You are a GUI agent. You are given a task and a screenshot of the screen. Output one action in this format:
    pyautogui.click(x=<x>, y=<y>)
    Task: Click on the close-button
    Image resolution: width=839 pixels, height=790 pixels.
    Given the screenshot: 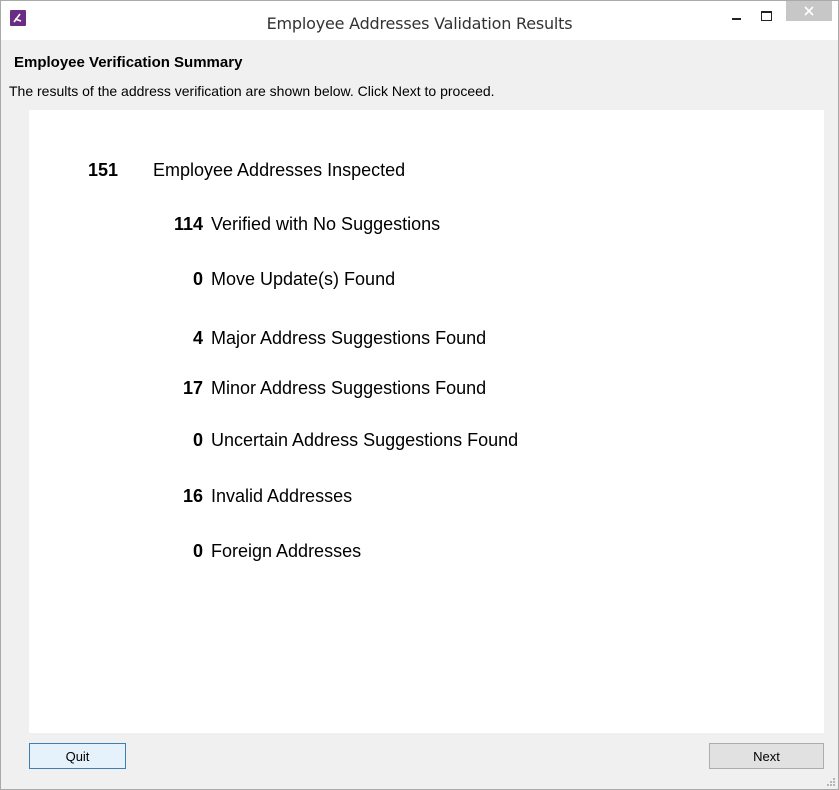 What is the action you would take?
    pyautogui.click(x=809, y=11)
    